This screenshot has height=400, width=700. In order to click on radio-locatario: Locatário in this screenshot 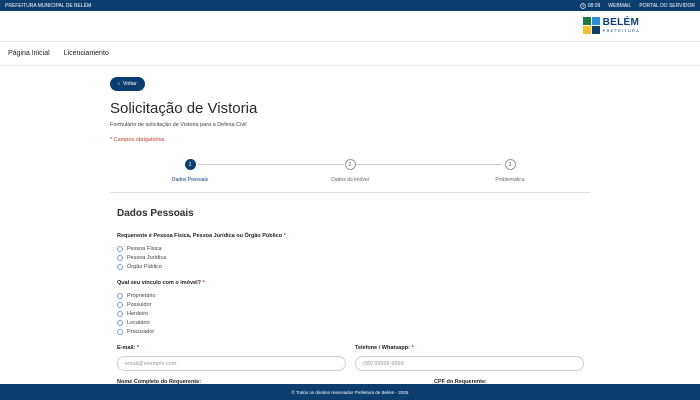, I will do `click(136, 322)`.